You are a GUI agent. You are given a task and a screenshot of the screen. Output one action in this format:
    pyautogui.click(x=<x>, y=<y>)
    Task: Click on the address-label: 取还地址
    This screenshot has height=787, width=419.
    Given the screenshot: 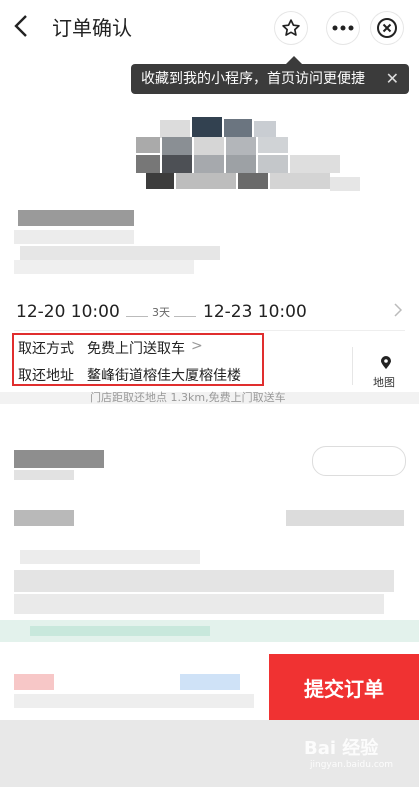 What is the action you would take?
    pyautogui.click(x=46, y=376)
    